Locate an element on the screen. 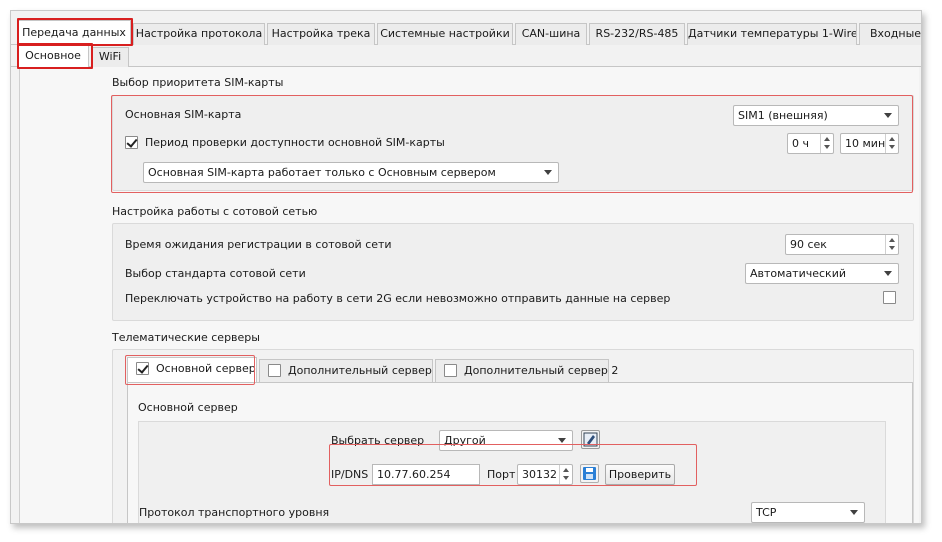 The image size is (942, 542). main-sim-select: SIM1 (внешняя) is located at coordinates (816, 115).